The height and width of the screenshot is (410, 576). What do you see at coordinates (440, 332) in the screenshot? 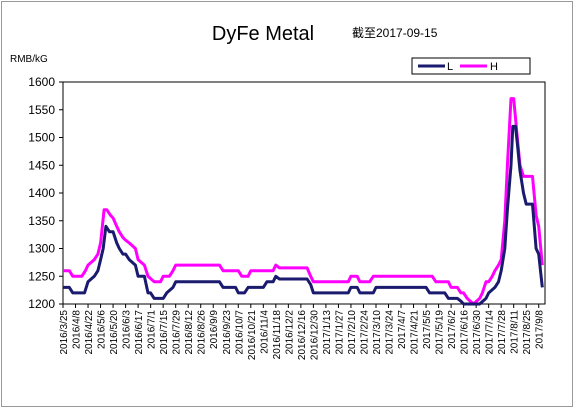
I see `x-tick-label: 2017/5/19` at bounding box center [440, 332].